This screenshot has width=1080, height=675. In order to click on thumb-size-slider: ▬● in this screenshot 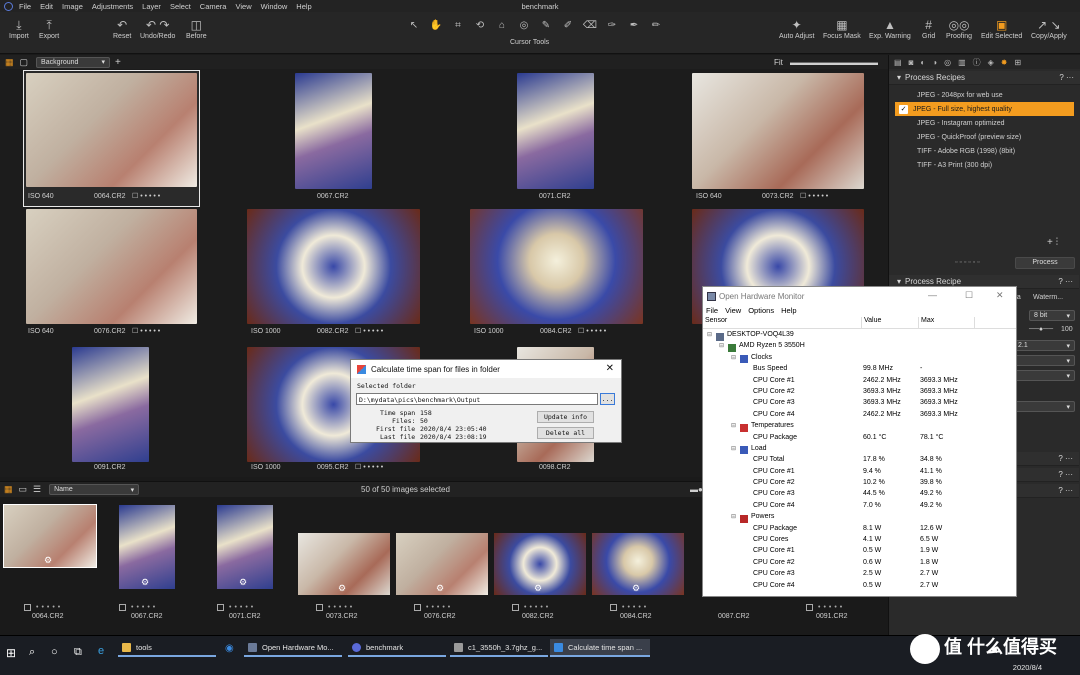, I will do `click(696, 489)`.